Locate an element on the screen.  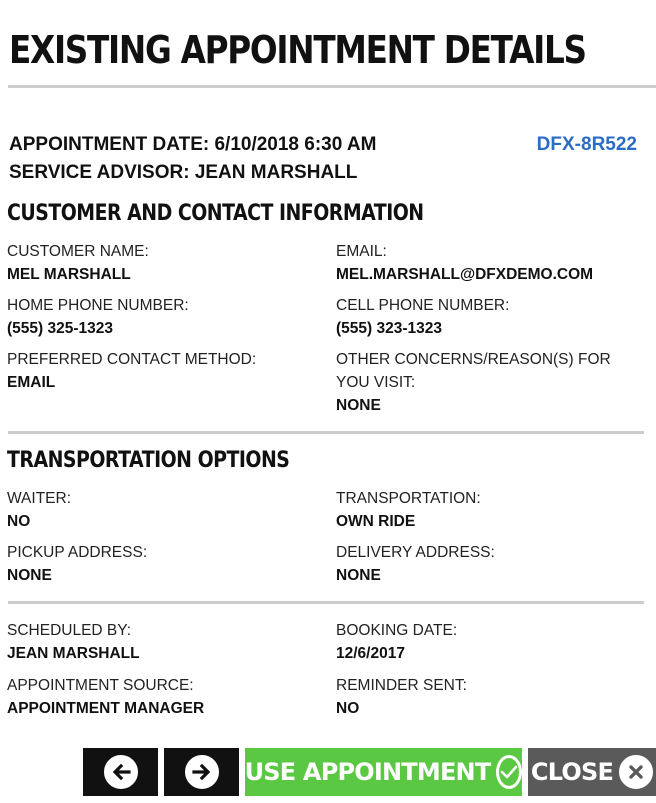
close-button: CLOSE is located at coordinates (592, 772).